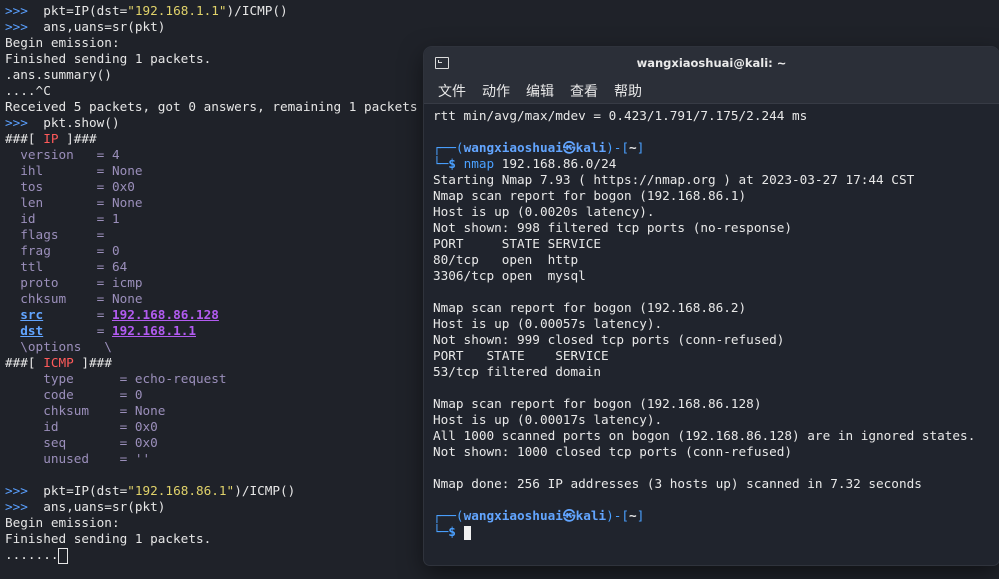  What do you see at coordinates (58, 74) in the screenshot?
I see `scapy-line: .ans.summary()` at bounding box center [58, 74].